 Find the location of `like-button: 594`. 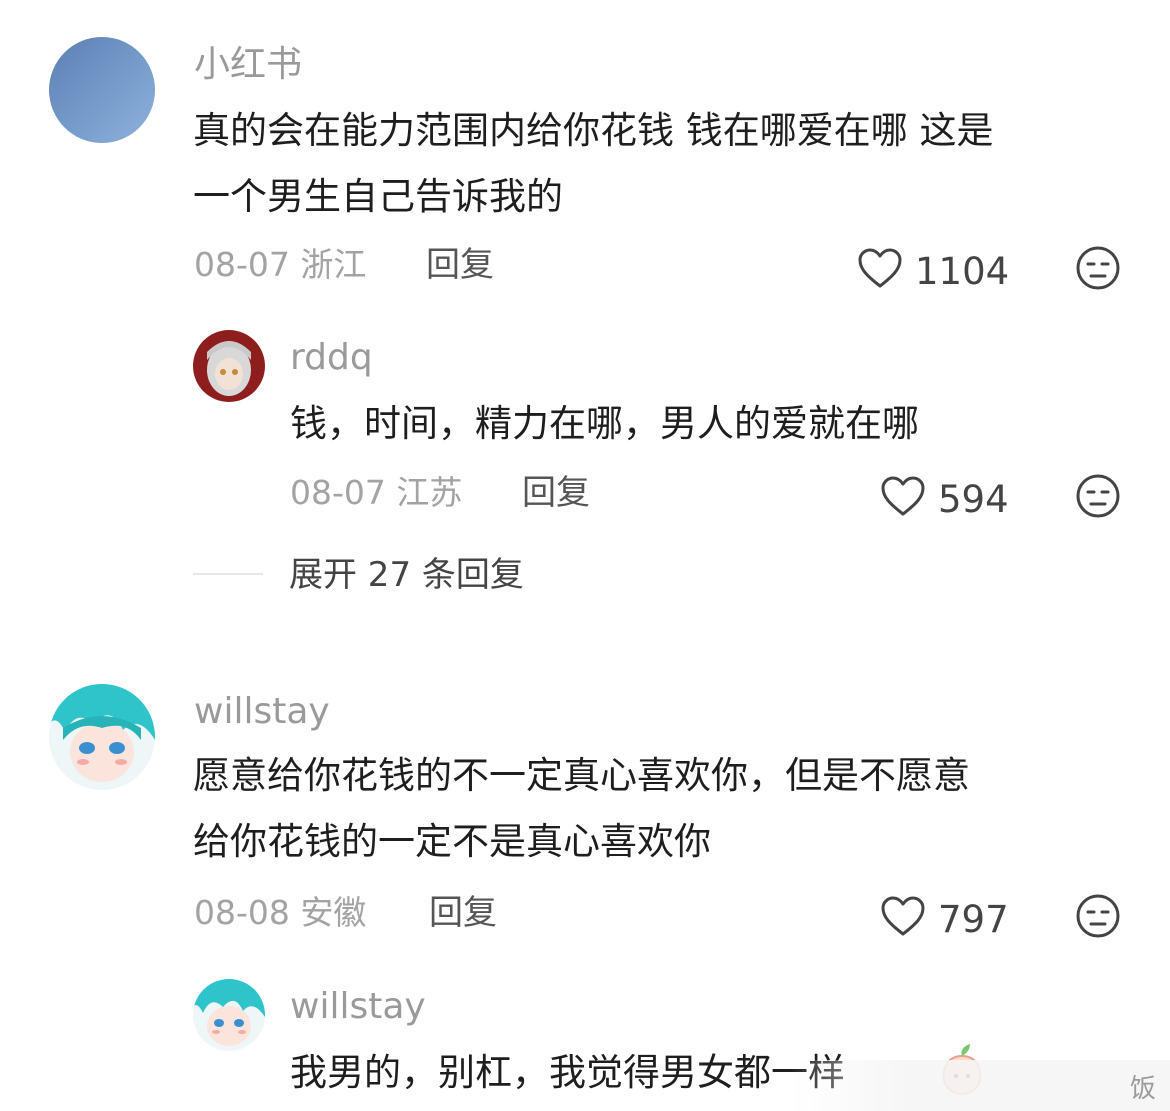

like-button: 594 is located at coordinates (944, 500).